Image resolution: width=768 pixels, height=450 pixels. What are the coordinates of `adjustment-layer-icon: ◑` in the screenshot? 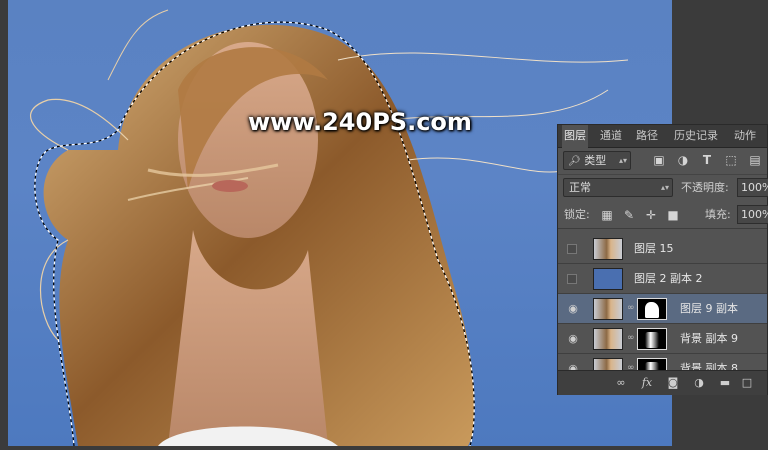 It's located at (699, 383).